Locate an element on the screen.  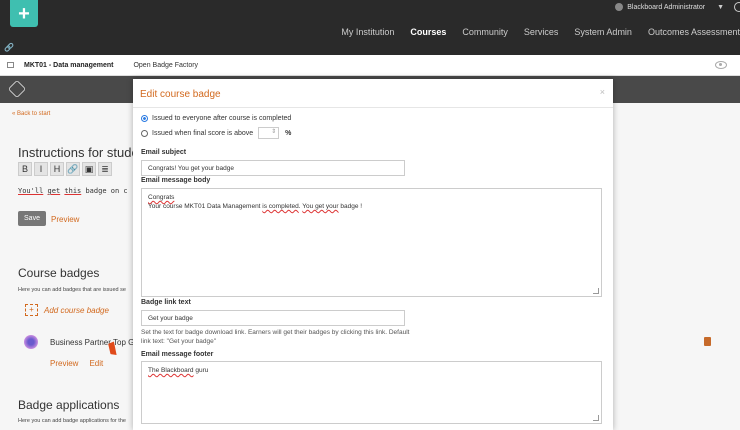
badge-link-input: Get your badge is located at coordinates (273, 318).